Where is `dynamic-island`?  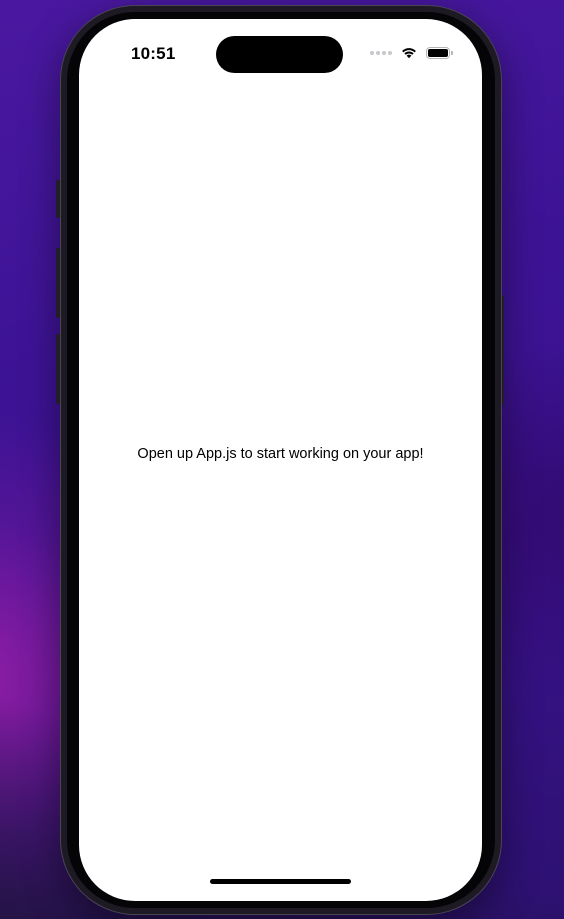 dynamic-island is located at coordinates (279, 54).